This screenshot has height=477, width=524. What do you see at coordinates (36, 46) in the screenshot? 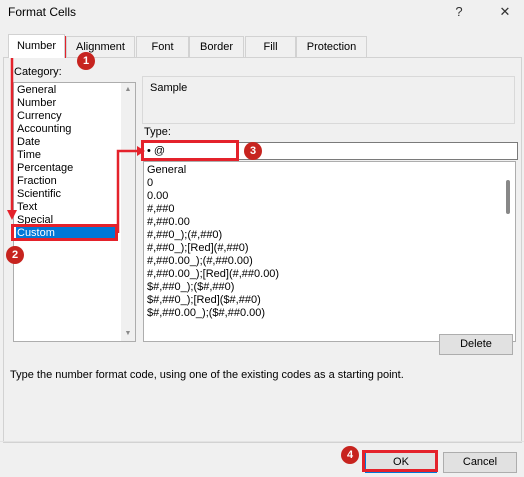
I see `tab-number: Number` at bounding box center [36, 46].